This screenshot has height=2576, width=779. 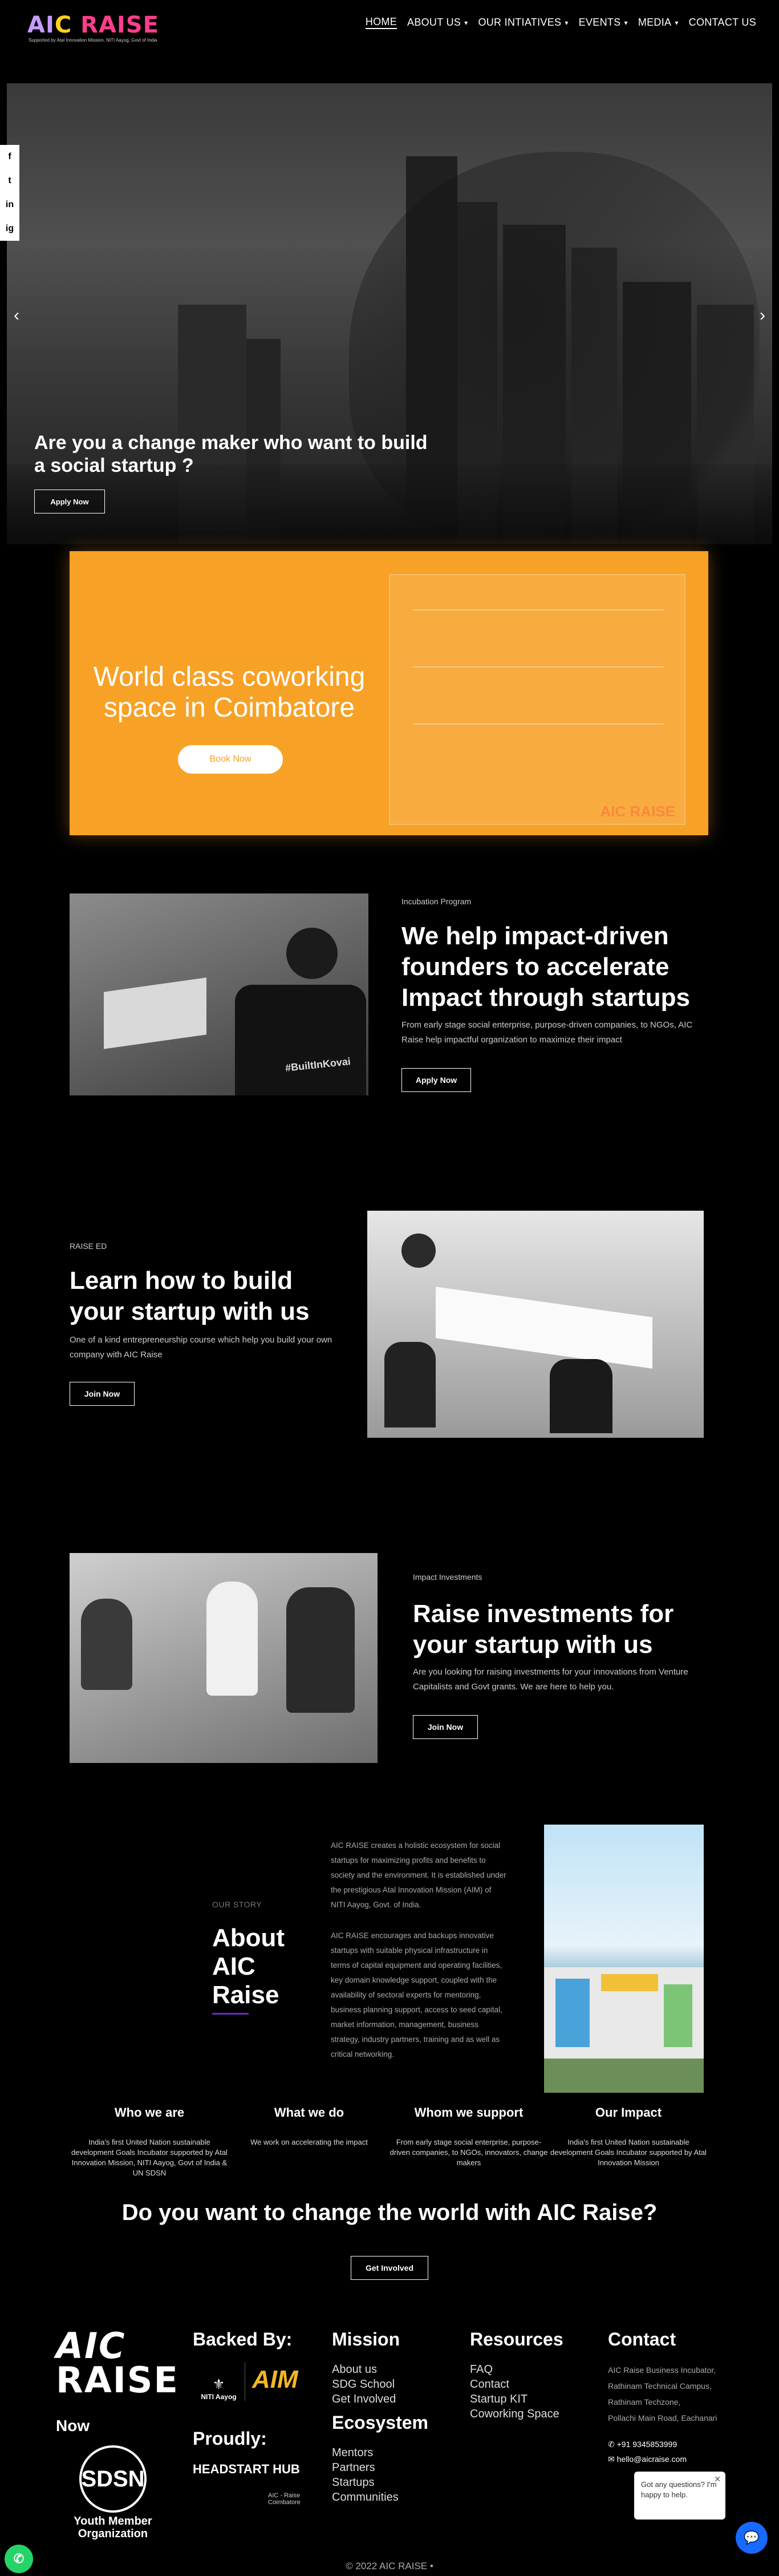 What do you see at coordinates (309, 2112) in the screenshot?
I see `column-title: What we do` at bounding box center [309, 2112].